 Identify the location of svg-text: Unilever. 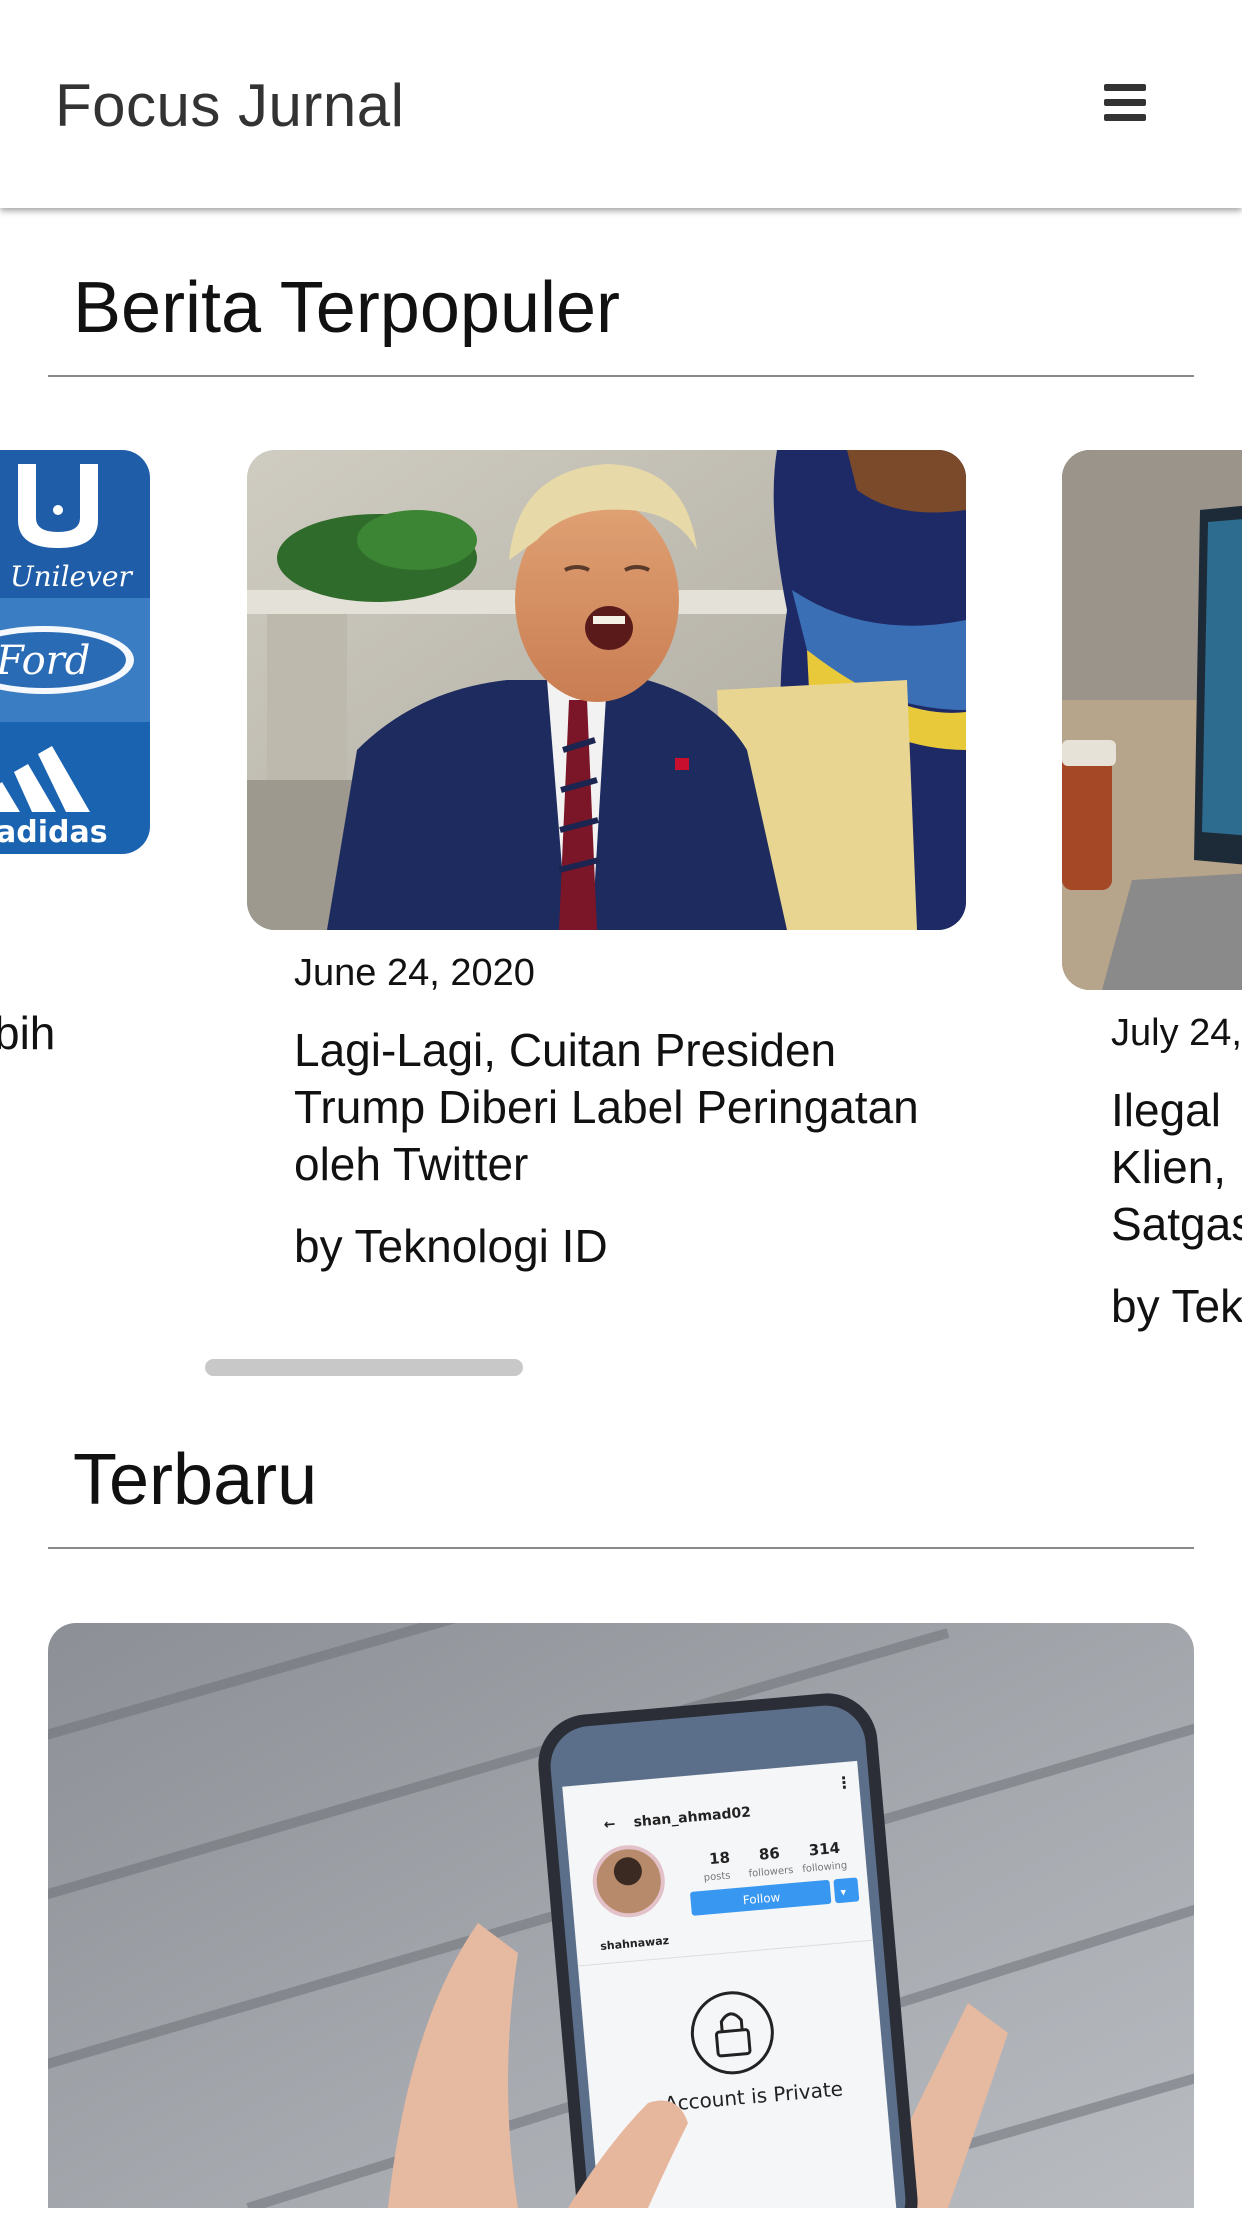
(72, 576).